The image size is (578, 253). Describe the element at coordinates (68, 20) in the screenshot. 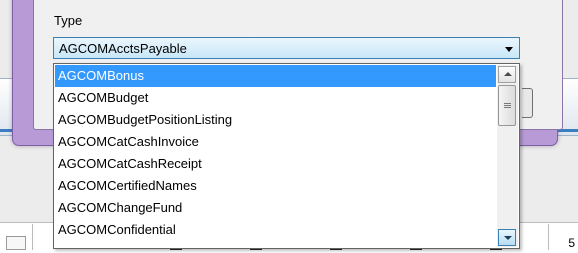

I see `type-label: Type` at that location.